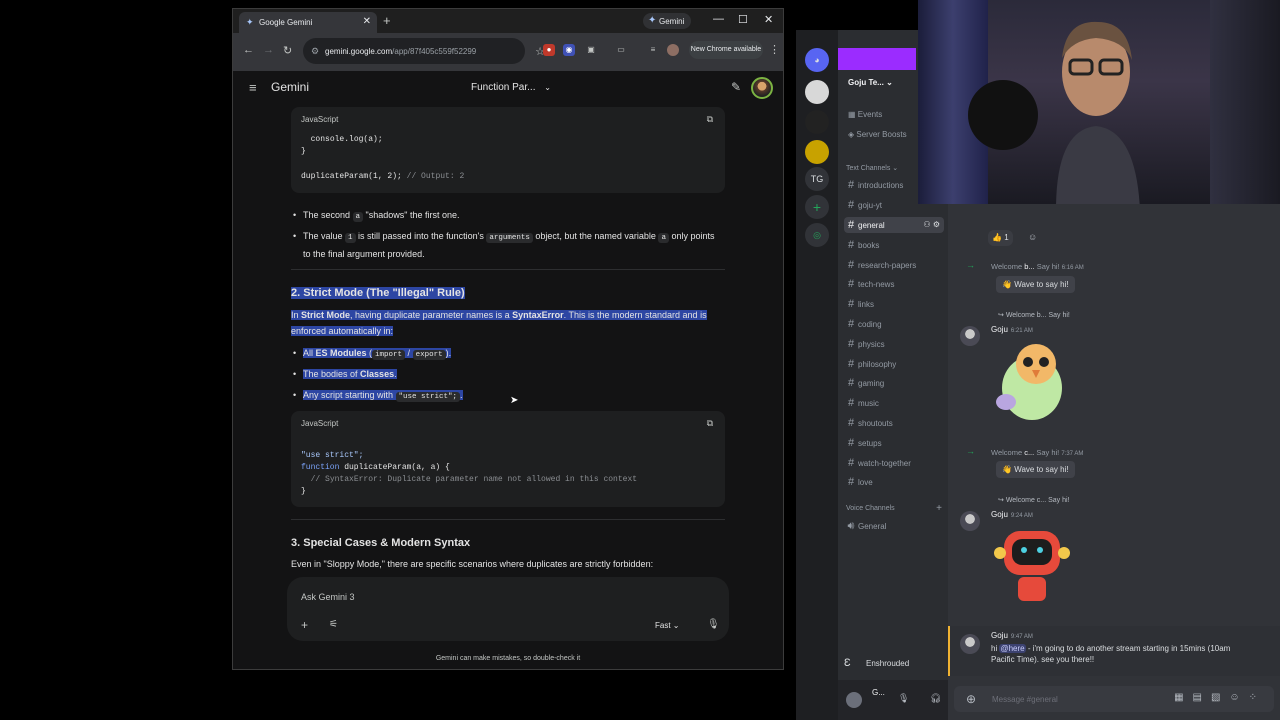  What do you see at coordinates (1245, 102) in the screenshot?
I see `curtain-image` at bounding box center [1245, 102].